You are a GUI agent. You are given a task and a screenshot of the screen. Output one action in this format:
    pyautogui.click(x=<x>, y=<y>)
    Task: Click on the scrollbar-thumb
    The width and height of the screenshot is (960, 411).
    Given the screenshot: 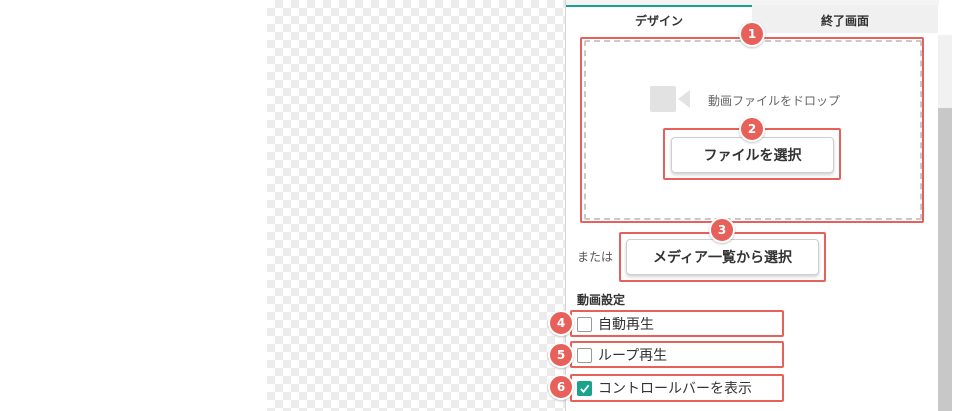 What is the action you would take?
    pyautogui.click(x=945, y=259)
    